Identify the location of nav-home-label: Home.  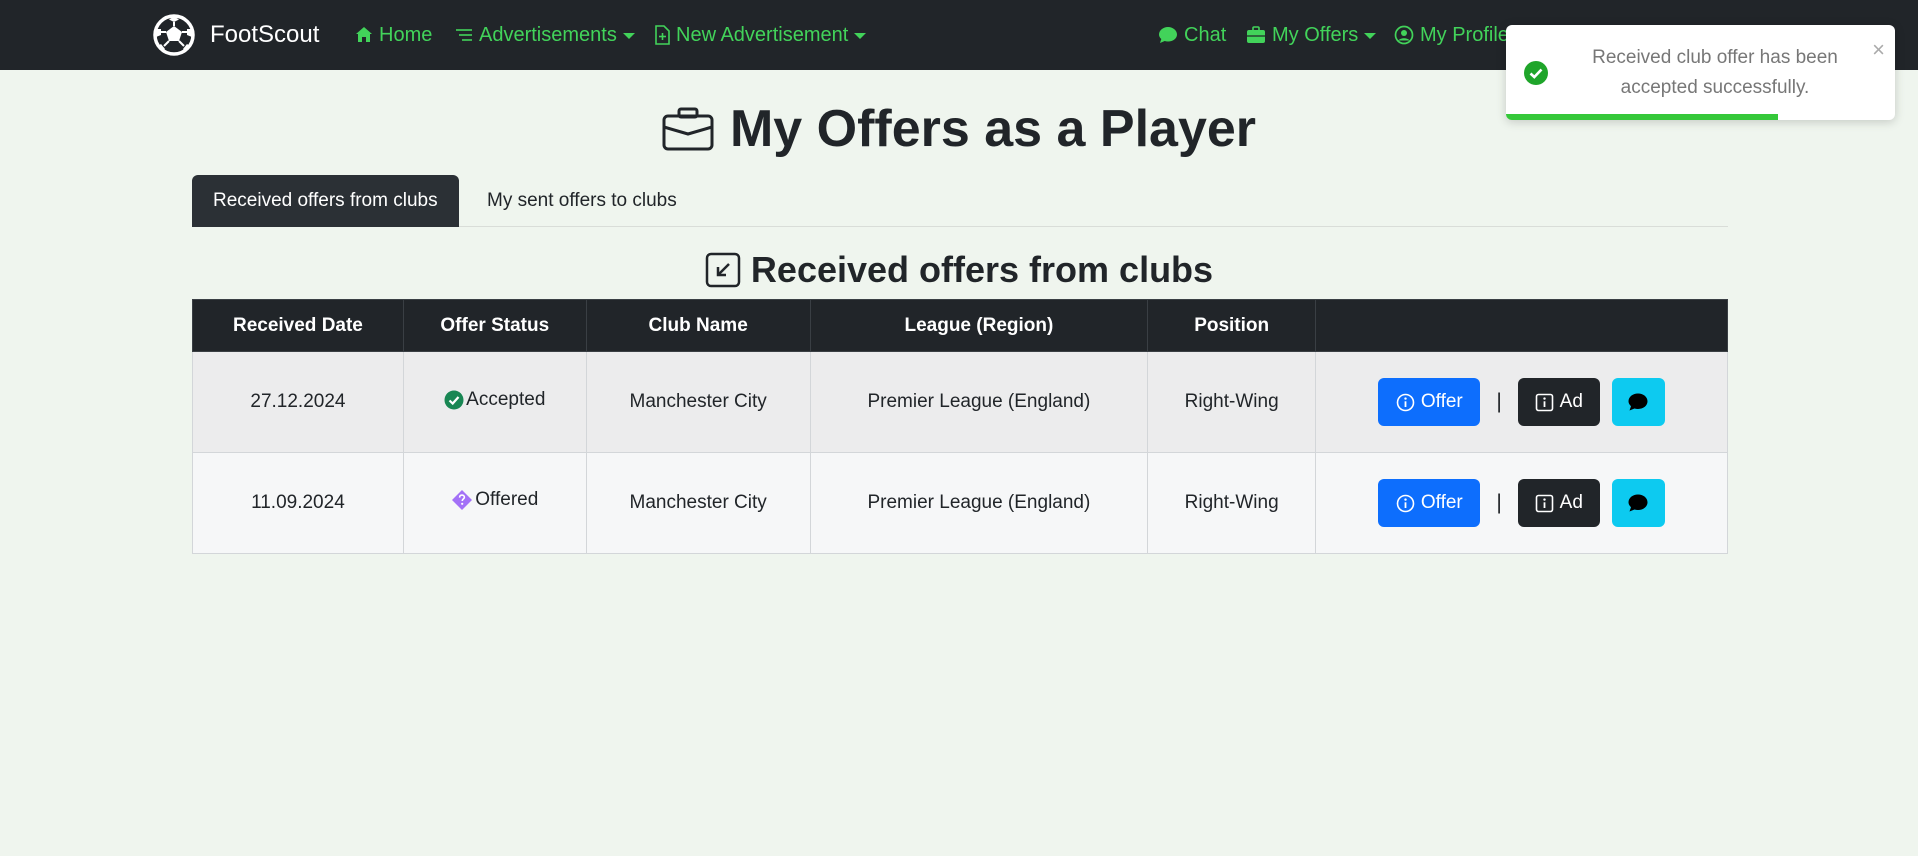
(406, 34).